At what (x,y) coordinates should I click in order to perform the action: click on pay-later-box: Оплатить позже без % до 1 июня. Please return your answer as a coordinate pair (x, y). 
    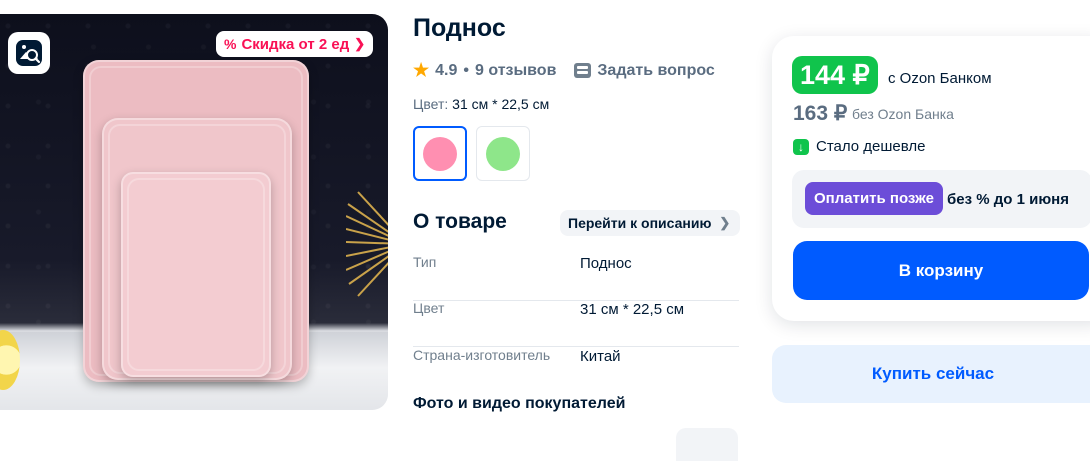
    Looking at the image, I should click on (941, 199).